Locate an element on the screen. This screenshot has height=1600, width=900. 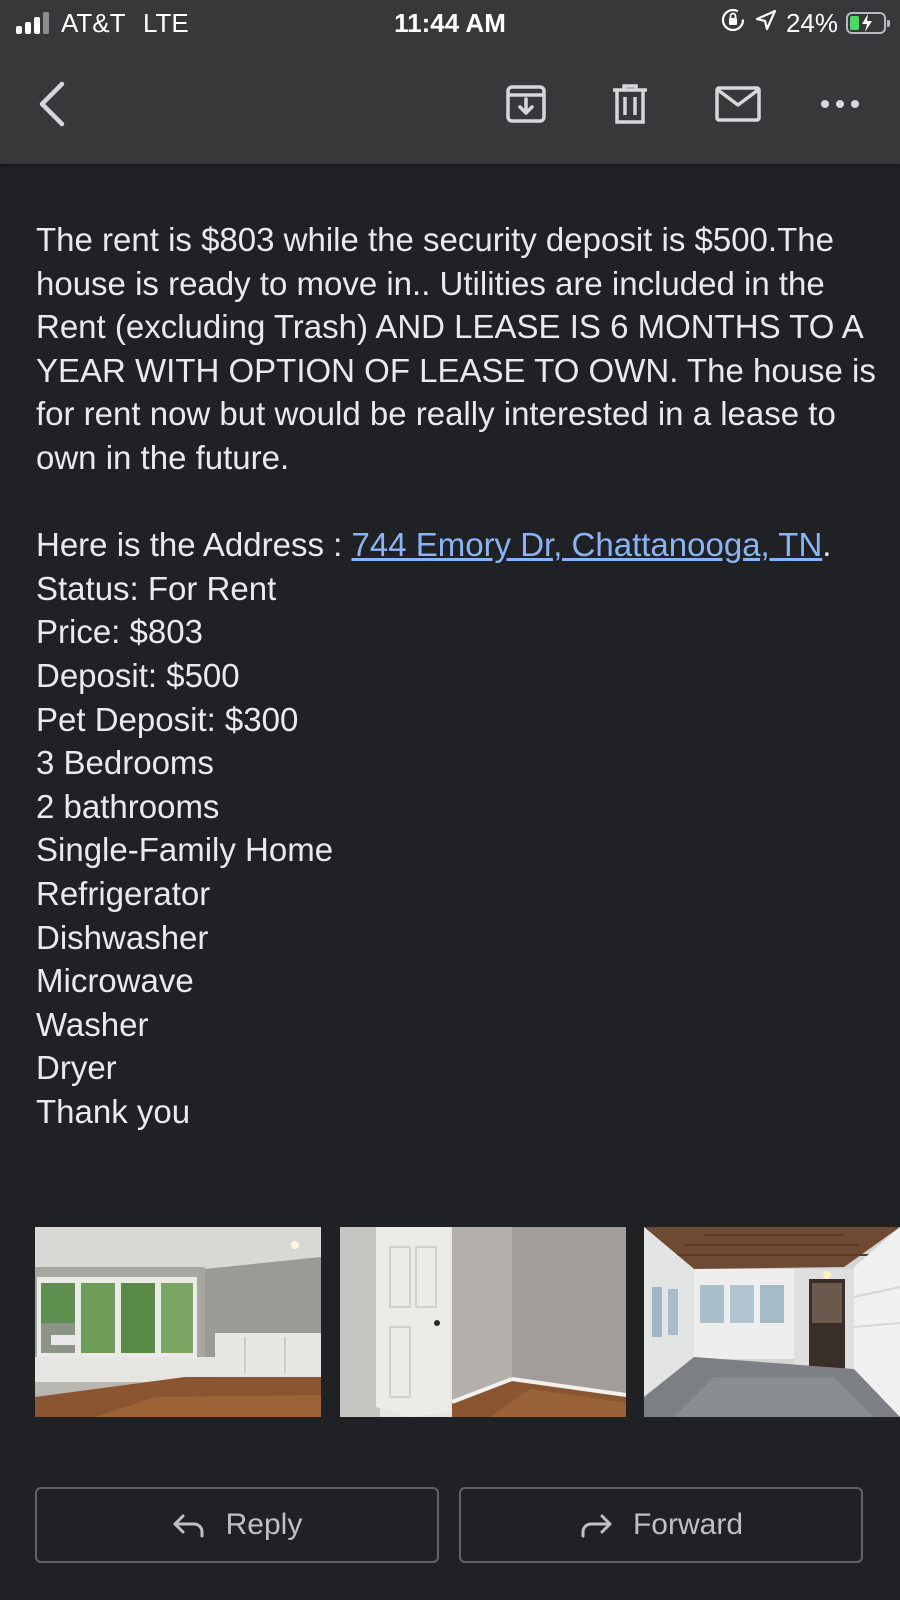
rotation-lock-icon is located at coordinates (733, 23).